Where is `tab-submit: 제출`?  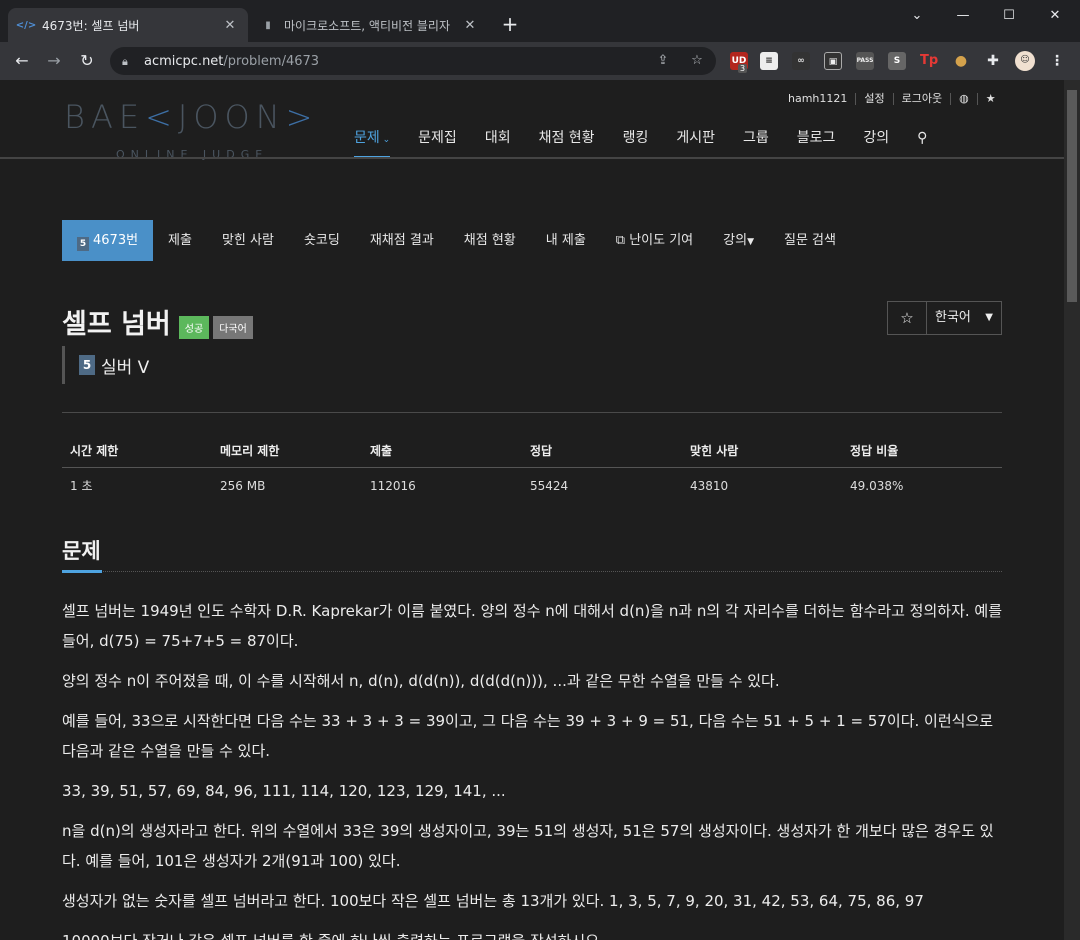 tab-submit: 제출 is located at coordinates (180, 240).